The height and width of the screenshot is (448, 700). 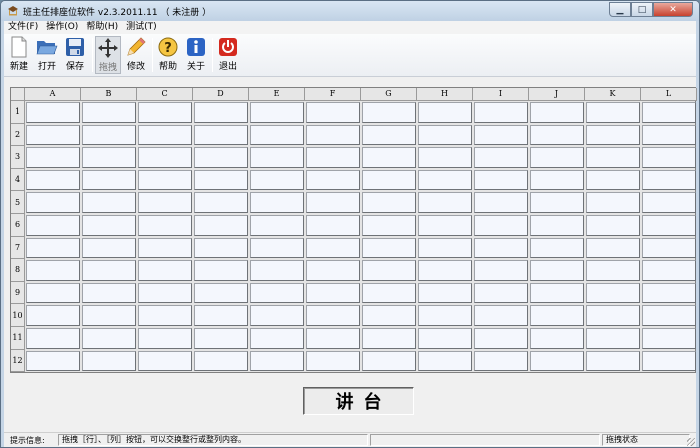 What do you see at coordinates (18, 338) in the screenshot?
I see `row-header: 11` at bounding box center [18, 338].